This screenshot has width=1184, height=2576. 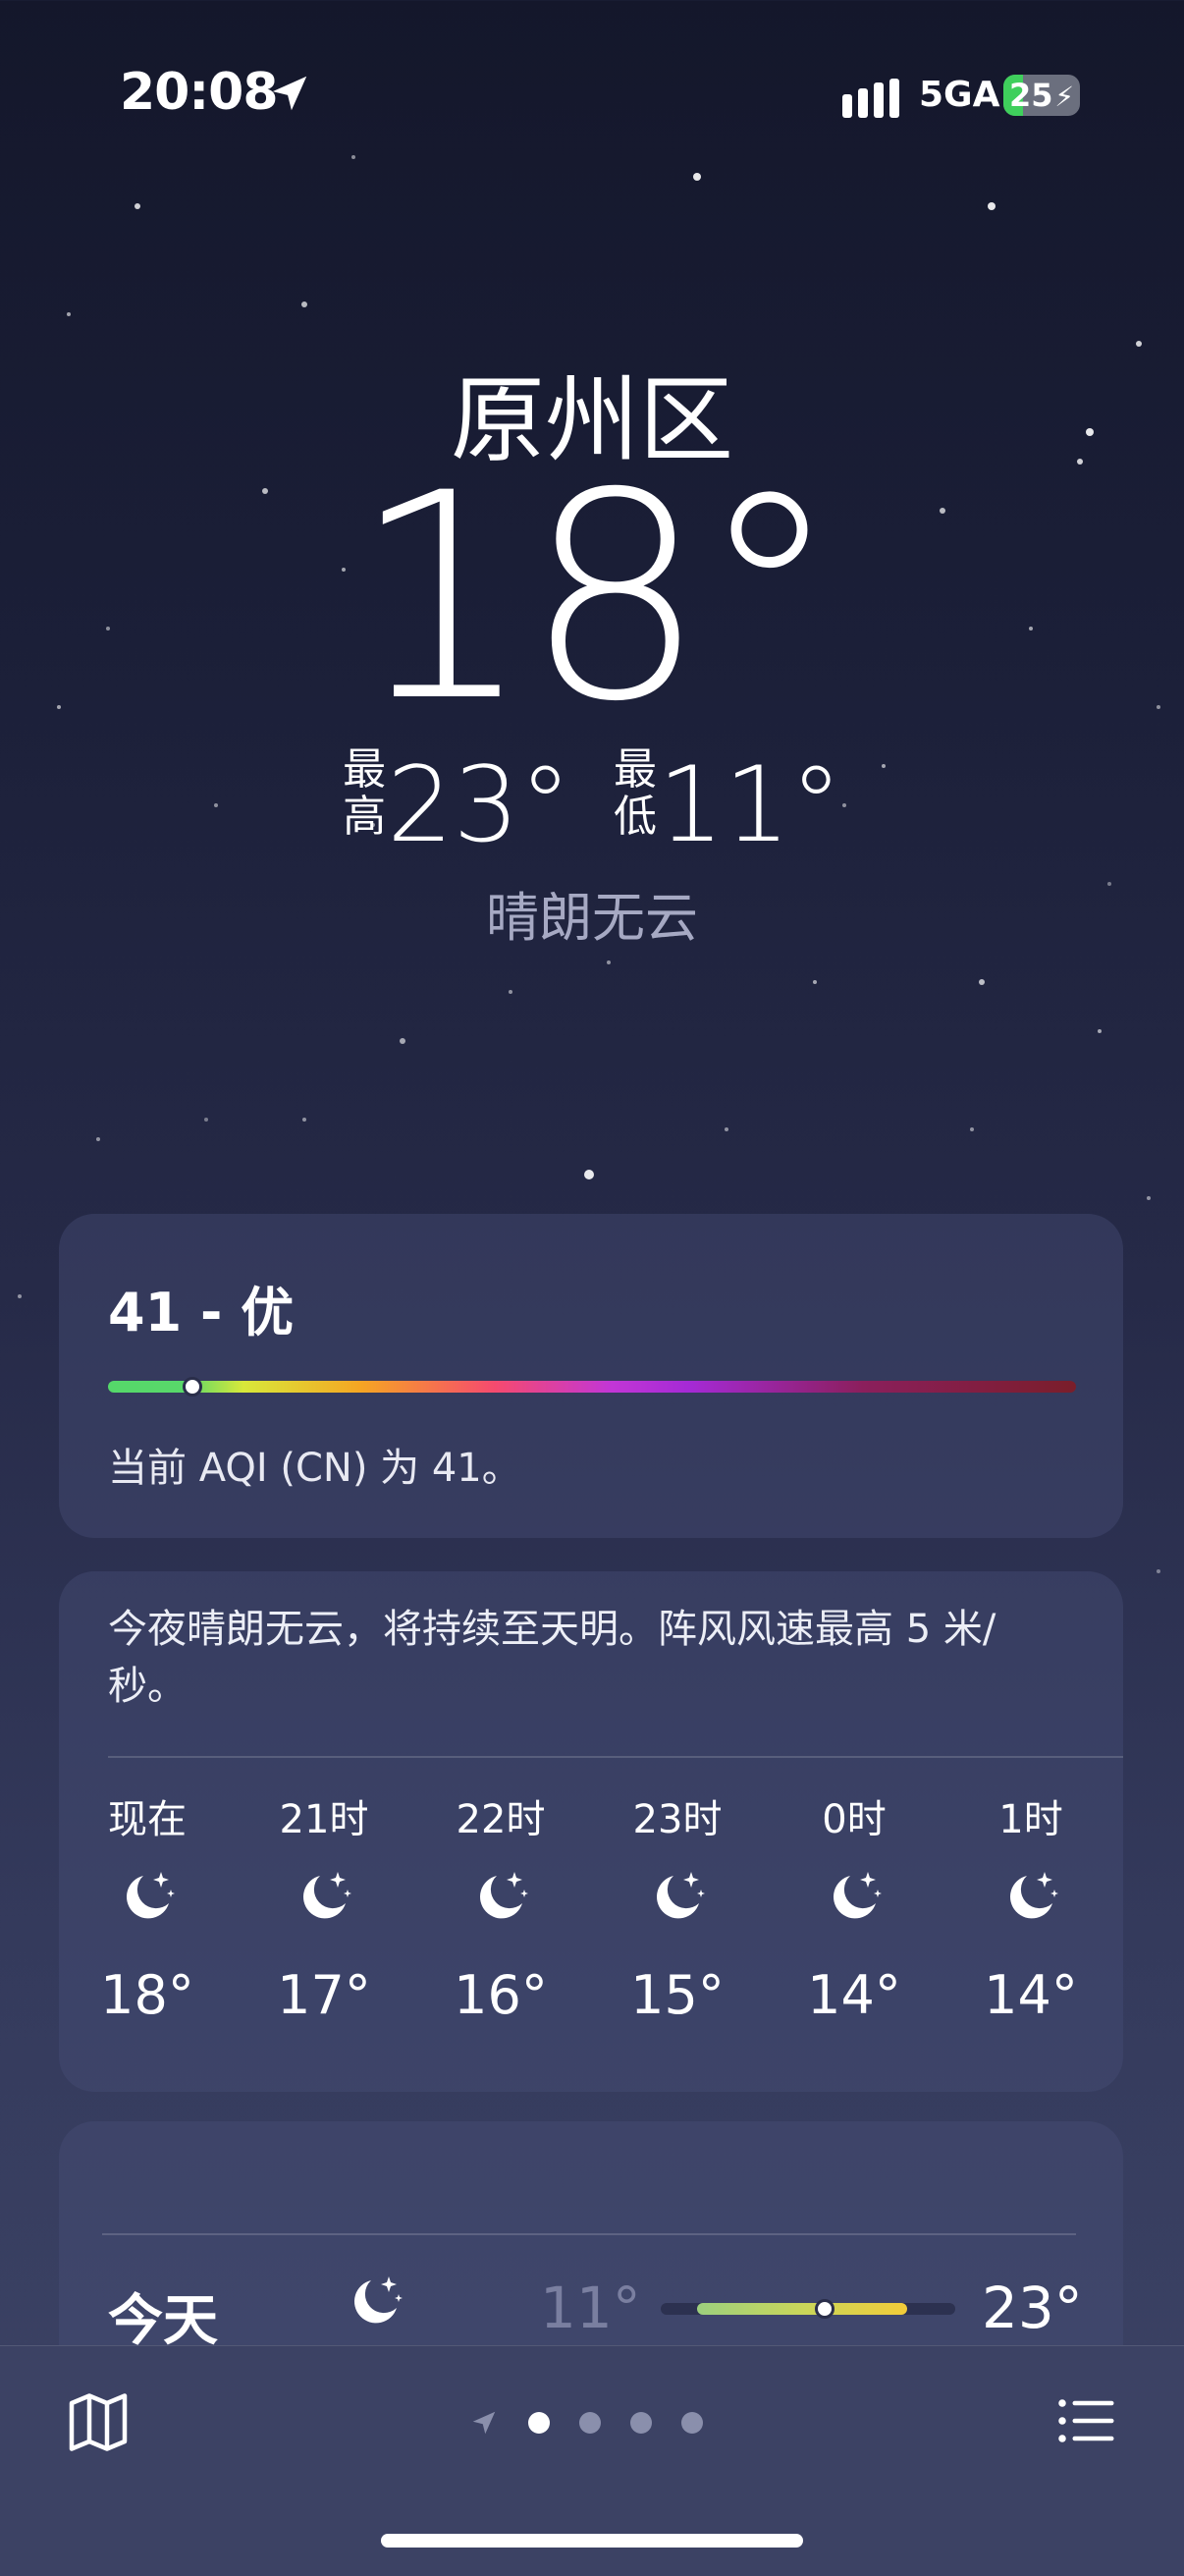 I want to click on hour-temp: 17°, so click(x=324, y=1995).